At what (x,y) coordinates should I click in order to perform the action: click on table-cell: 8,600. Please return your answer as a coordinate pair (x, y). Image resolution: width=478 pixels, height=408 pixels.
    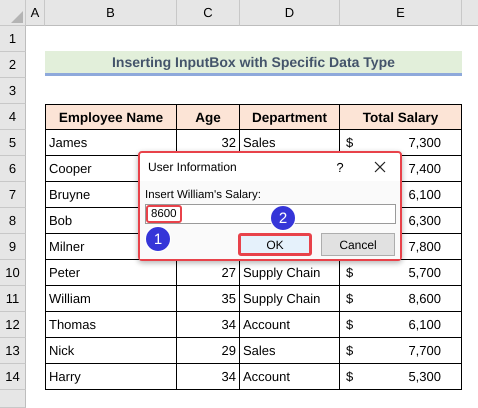
    Looking at the image, I should click on (424, 298).